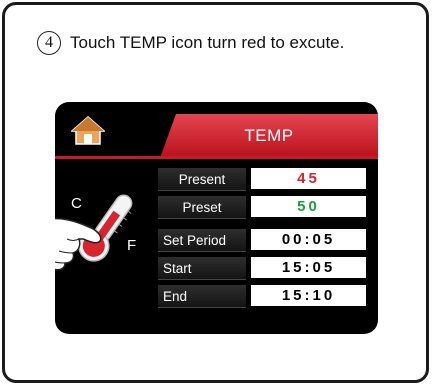  Describe the element at coordinates (88, 130) in the screenshot. I see `home-icon` at that location.